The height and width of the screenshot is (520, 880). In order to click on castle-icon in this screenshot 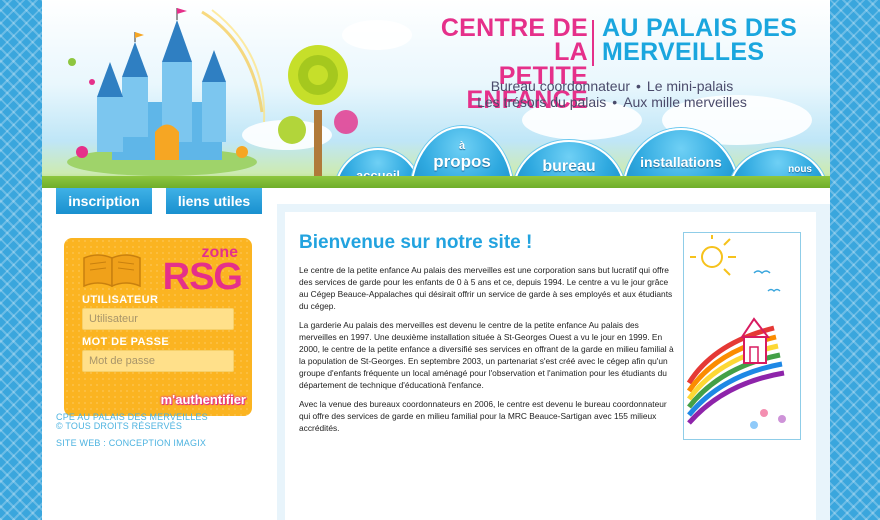, I will do `click(166, 92)`.